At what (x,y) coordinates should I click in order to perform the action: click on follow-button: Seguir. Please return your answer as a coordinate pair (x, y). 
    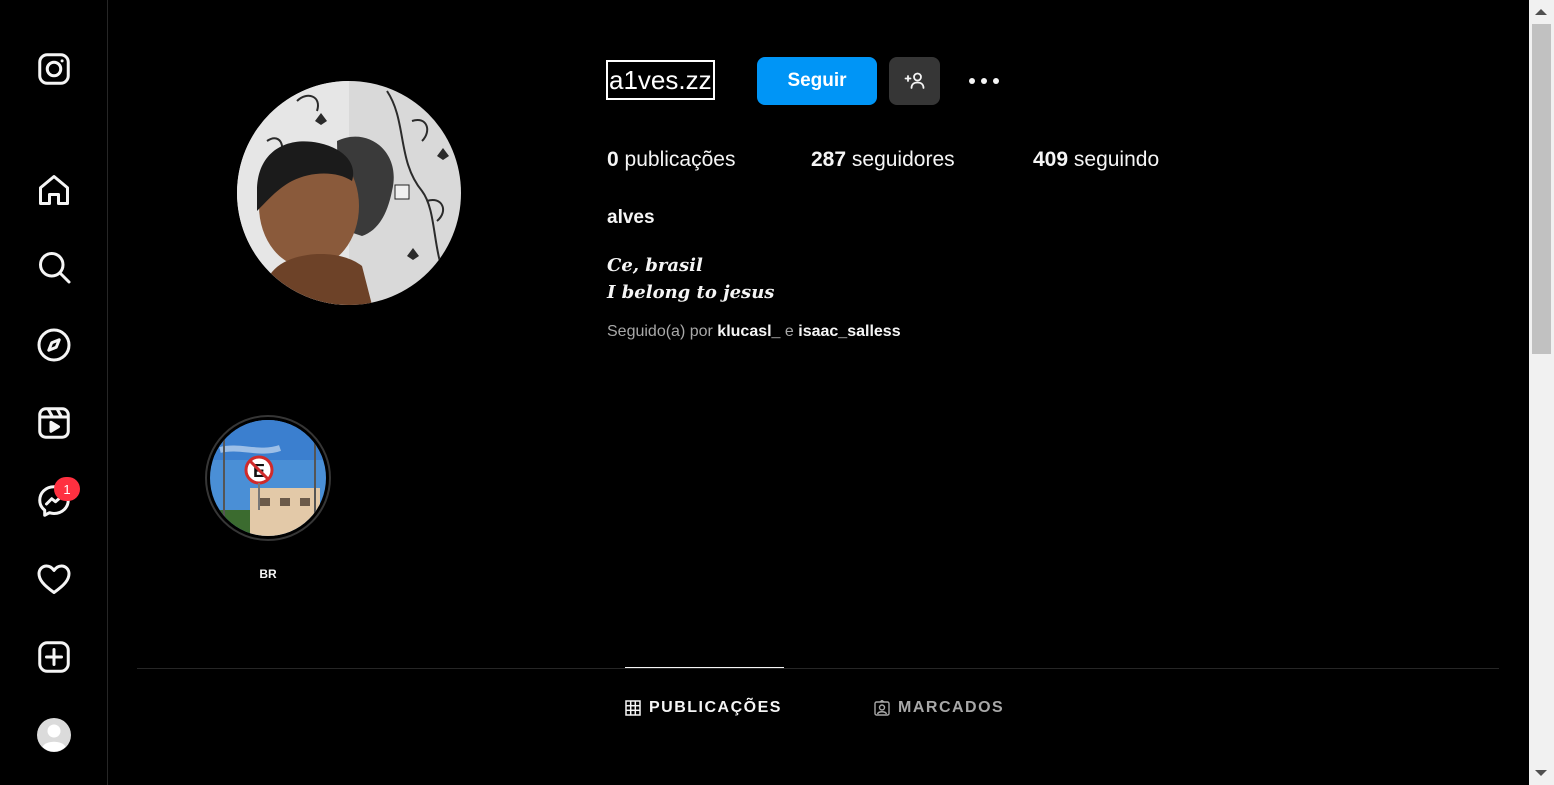
    Looking at the image, I should click on (817, 81).